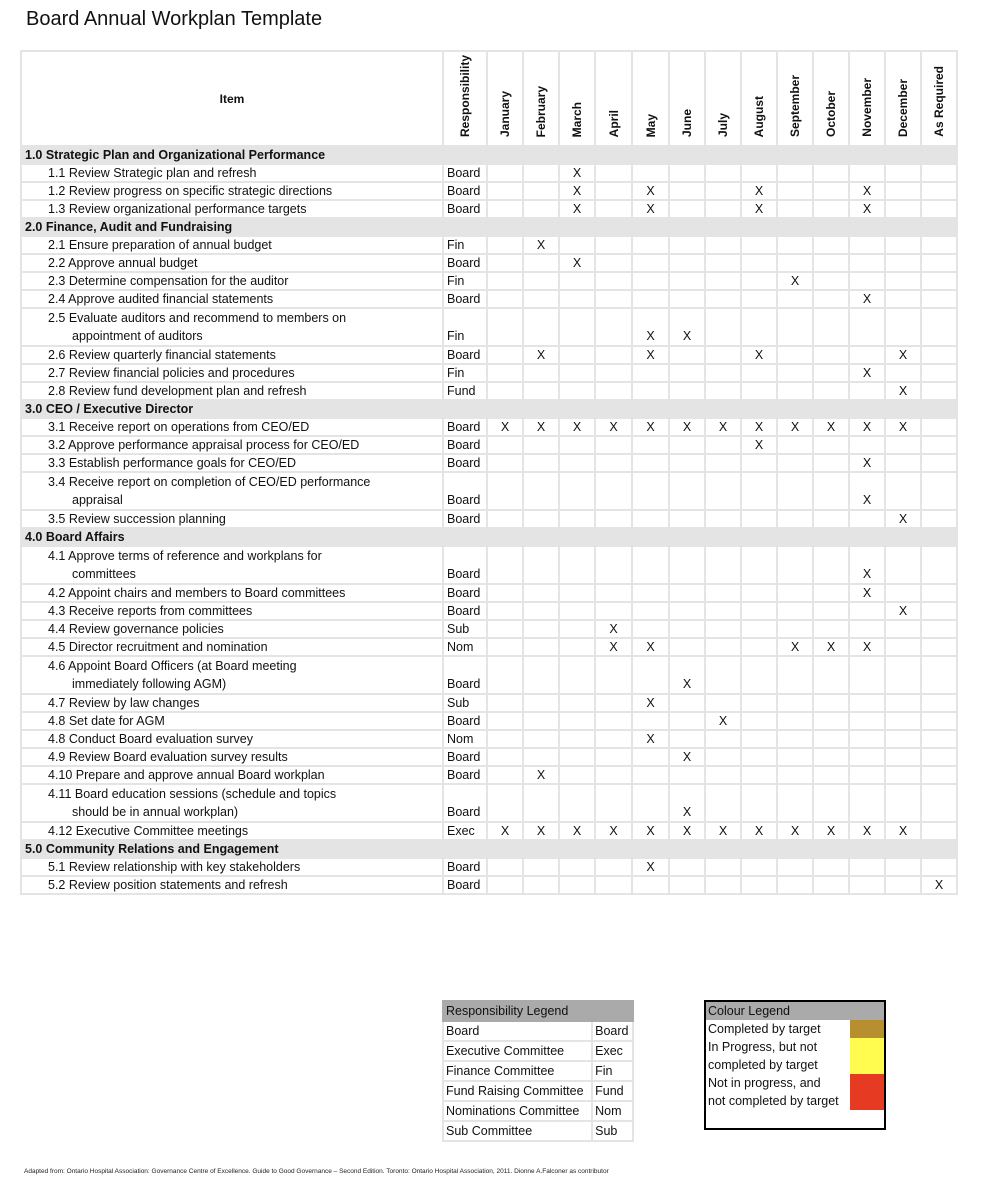 The width and height of the screenshot is (992, 1192). Describe the element at coordinates (232, 519) in the screenshot. I see `item-cell: 3.5 Review succession planning` at that location.